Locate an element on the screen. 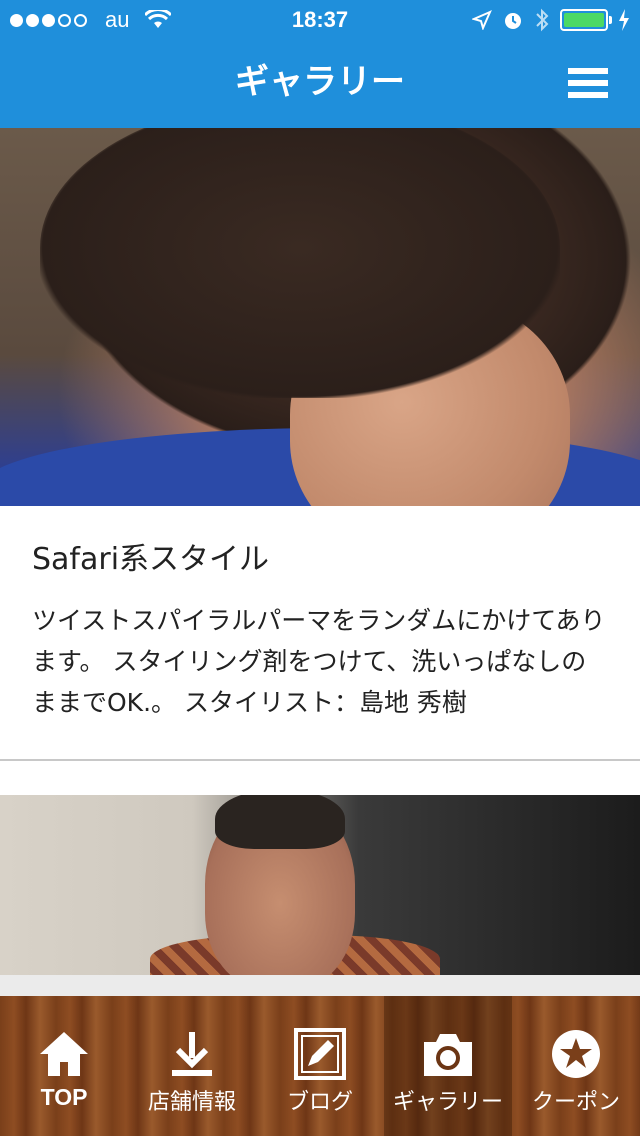 The image size is (640, 1136). tab-top: TOP is located at coordinates (64, 1066).